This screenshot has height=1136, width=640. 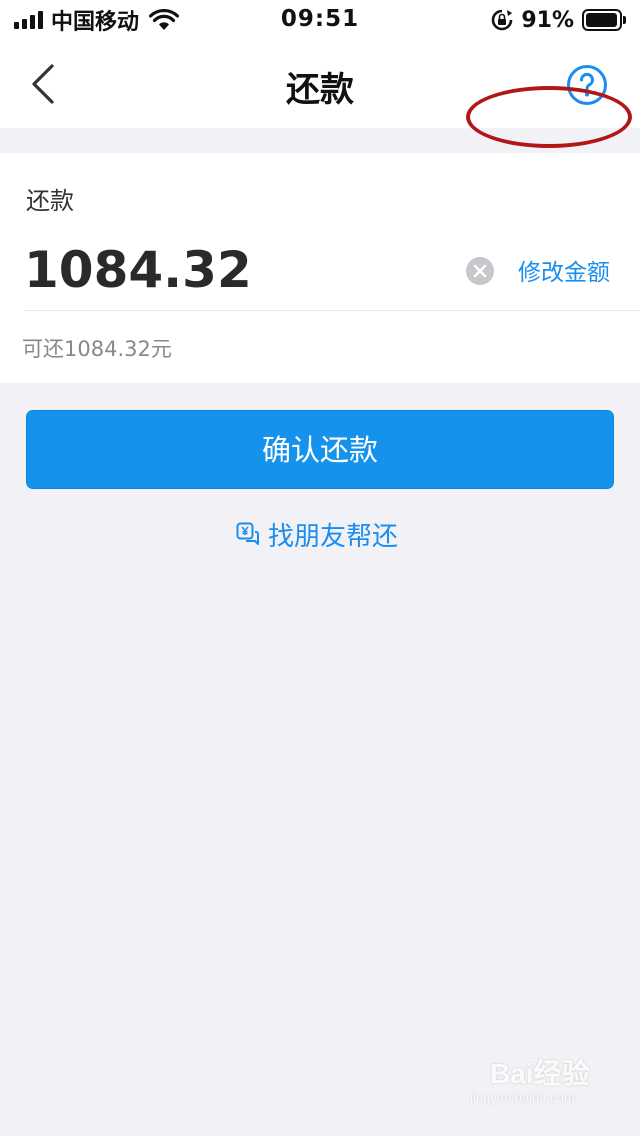 What do you see at coordinates (564, 270) in the screenshot?
I see `modify-amount-link: 修改金额` at bounding box center [564, 270].